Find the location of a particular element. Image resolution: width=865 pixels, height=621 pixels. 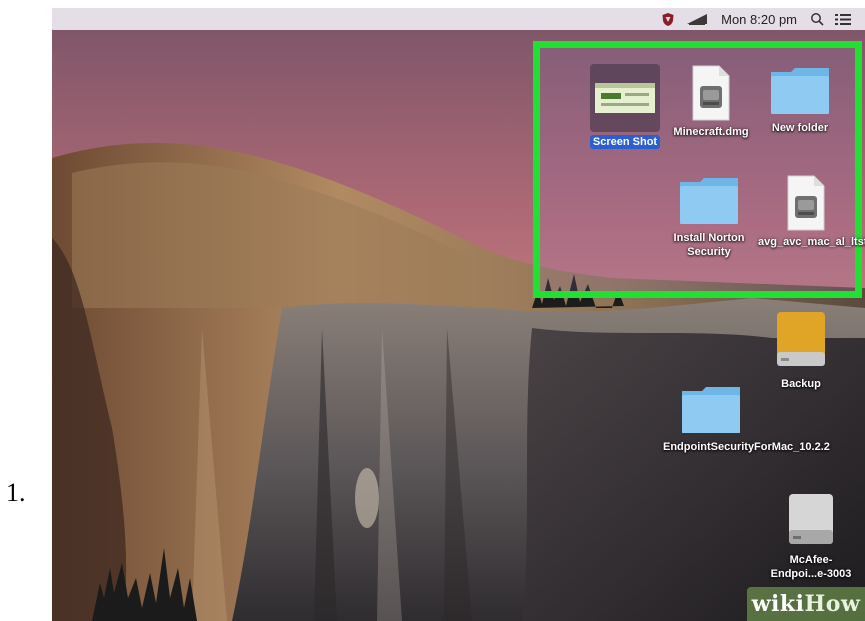

step-number: 1. is located at coordinates (16, 492).